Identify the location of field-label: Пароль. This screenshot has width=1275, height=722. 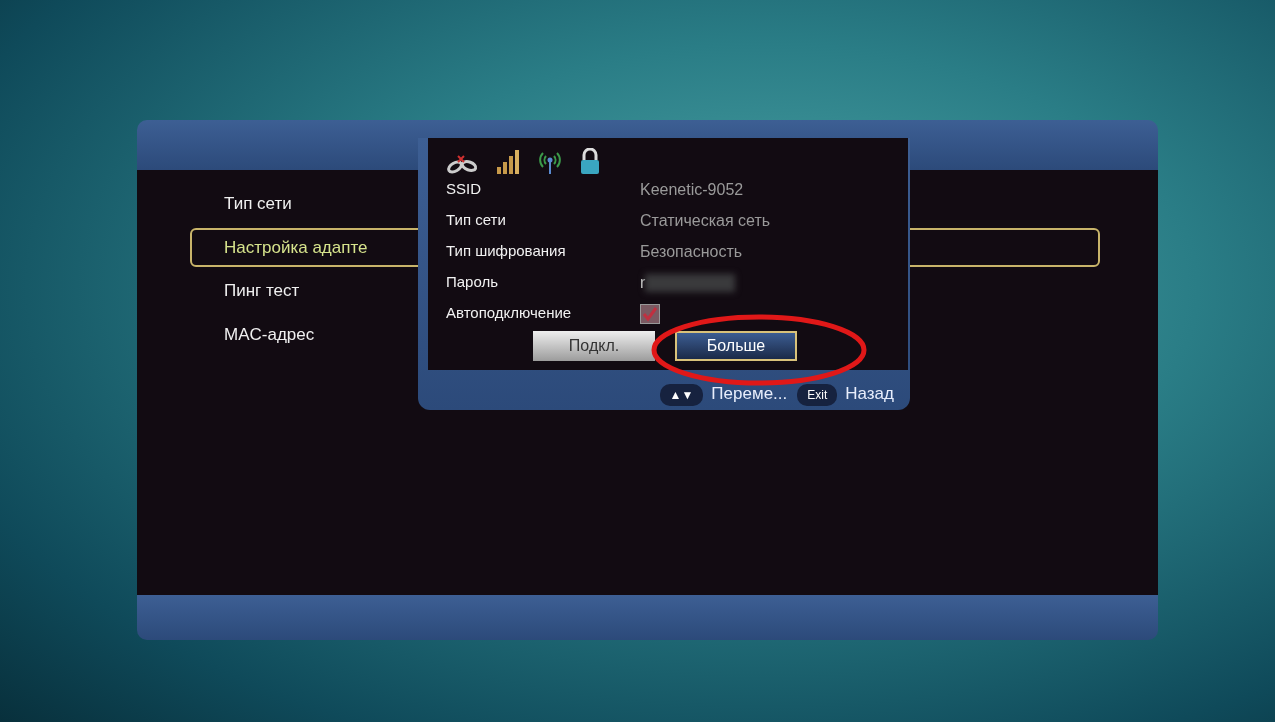
(473, 282).